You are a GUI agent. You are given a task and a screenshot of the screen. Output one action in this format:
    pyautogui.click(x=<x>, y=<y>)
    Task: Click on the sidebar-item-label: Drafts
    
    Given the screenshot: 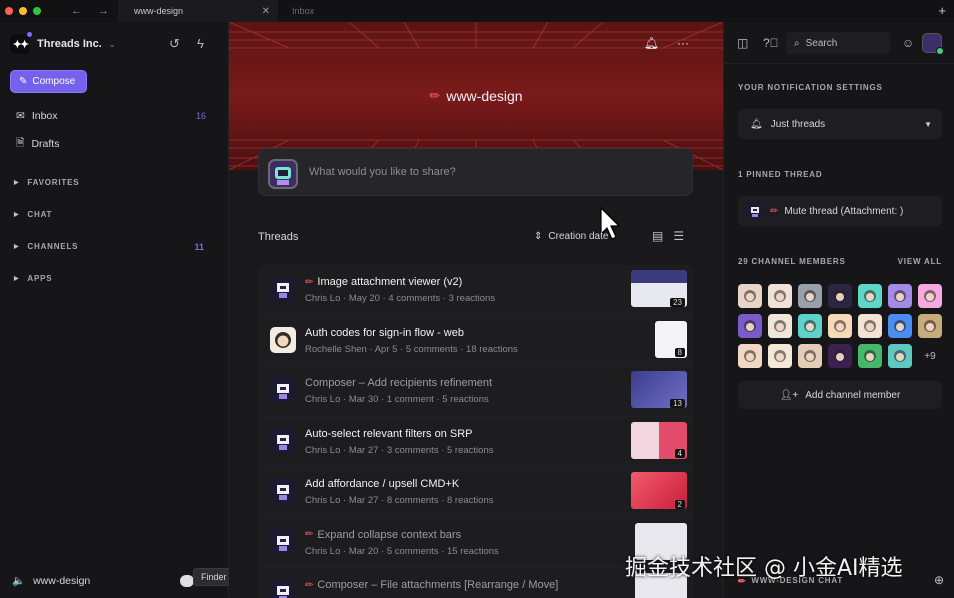 What is the action you would take?
    pyautogui.click(x=45, y=144)
    